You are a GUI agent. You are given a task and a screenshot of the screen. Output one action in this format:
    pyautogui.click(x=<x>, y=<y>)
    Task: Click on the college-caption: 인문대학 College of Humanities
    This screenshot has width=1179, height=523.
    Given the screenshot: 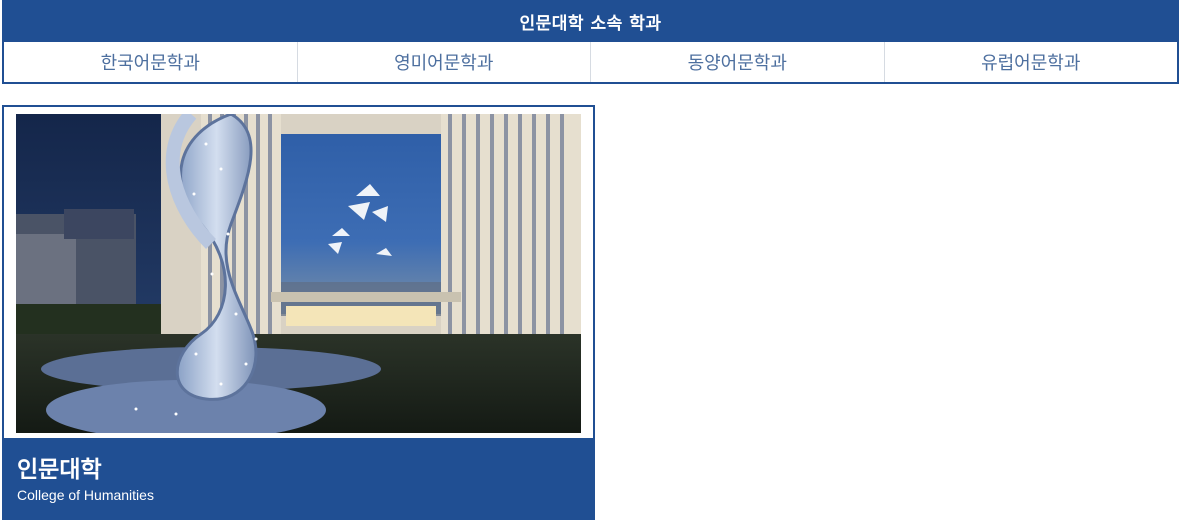 What is the action you would take?
    pyautogui.click(x=298, y=479)
    